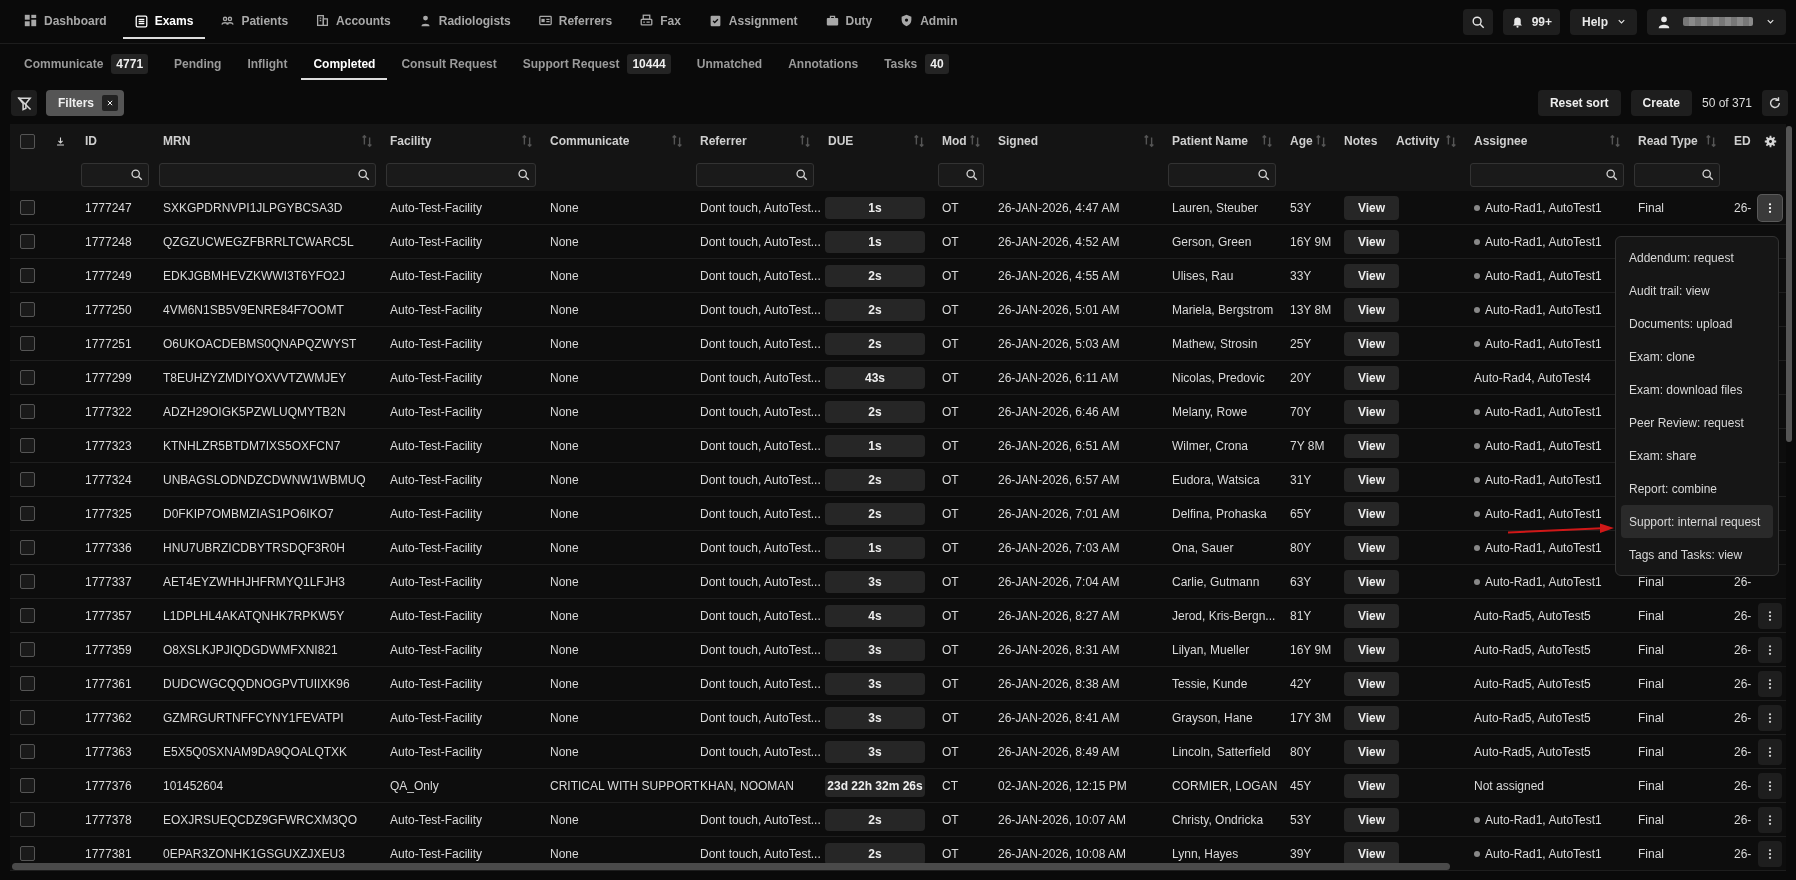  What do you see at coordinates (841, 141) in the screenshot?
I see `column-header: DUE` at bounding box center [841, 141].